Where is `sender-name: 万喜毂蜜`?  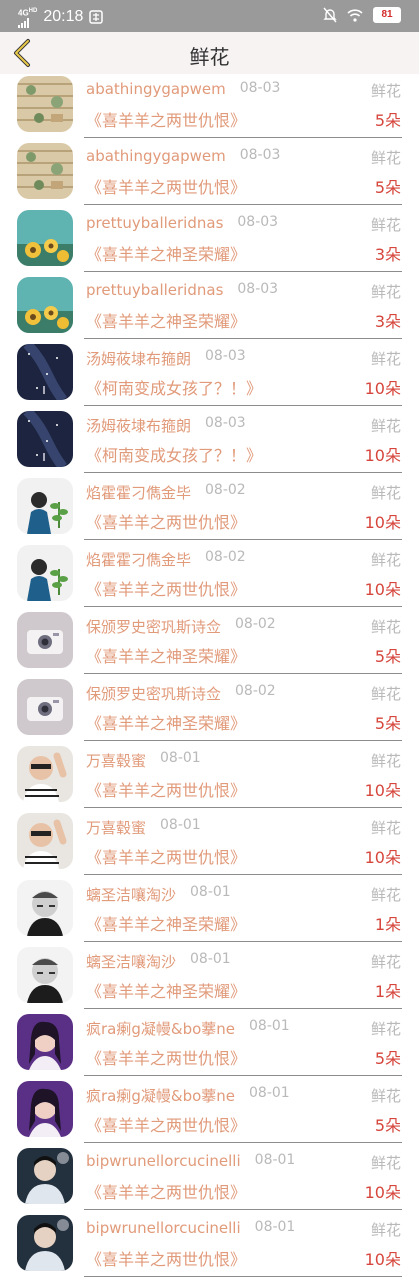
sender-name: 万喜毂蜜 is located at coordinates (116, 828).